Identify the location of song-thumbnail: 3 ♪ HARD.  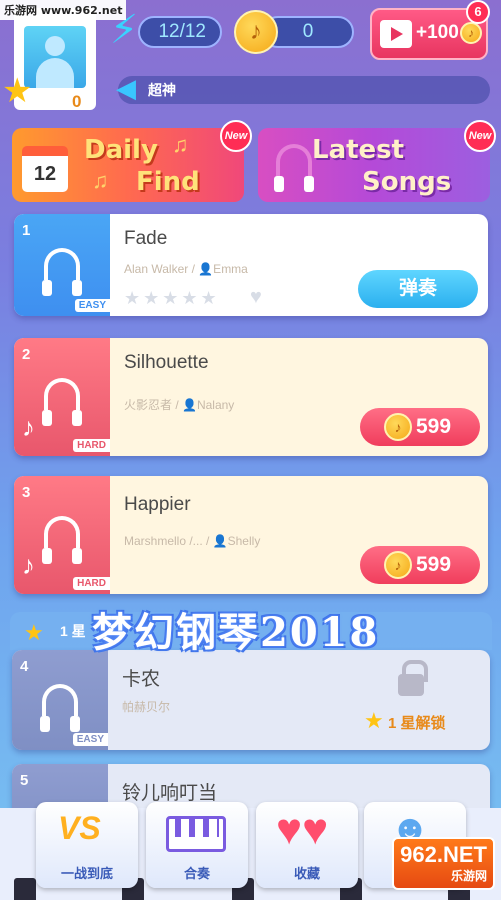
(62, 535).